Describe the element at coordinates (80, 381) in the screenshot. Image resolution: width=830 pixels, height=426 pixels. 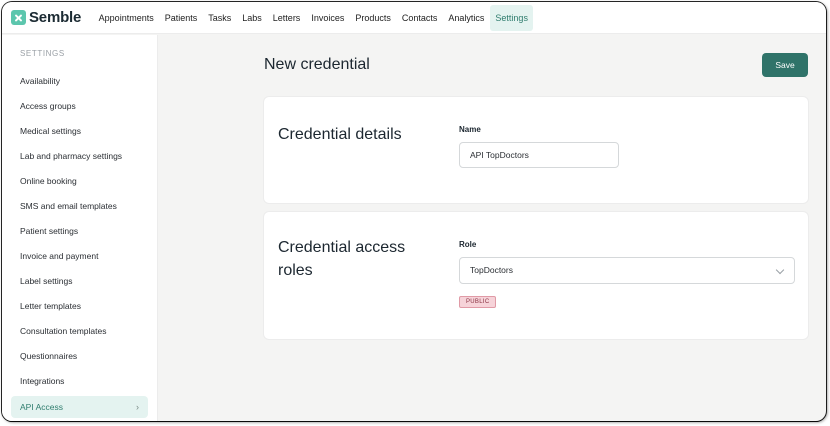
I see `sidebar-item-integrations: Integrations` at that location.